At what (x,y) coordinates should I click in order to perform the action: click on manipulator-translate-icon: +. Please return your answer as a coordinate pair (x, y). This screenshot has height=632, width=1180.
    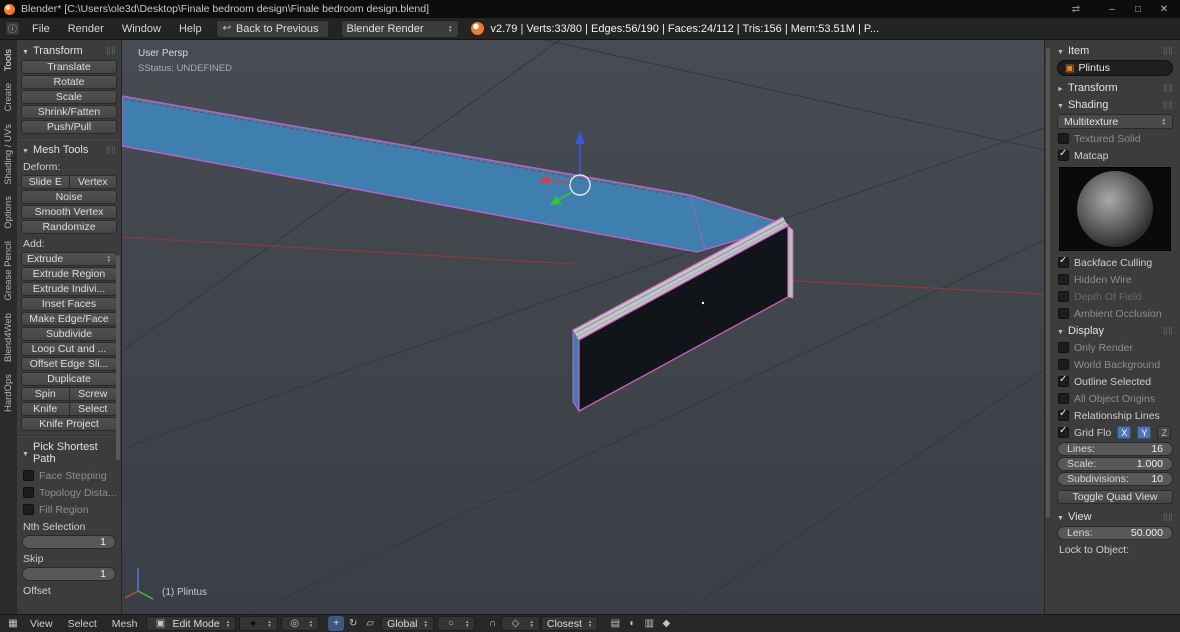
    Looking at the image, I should click on (336, 623).